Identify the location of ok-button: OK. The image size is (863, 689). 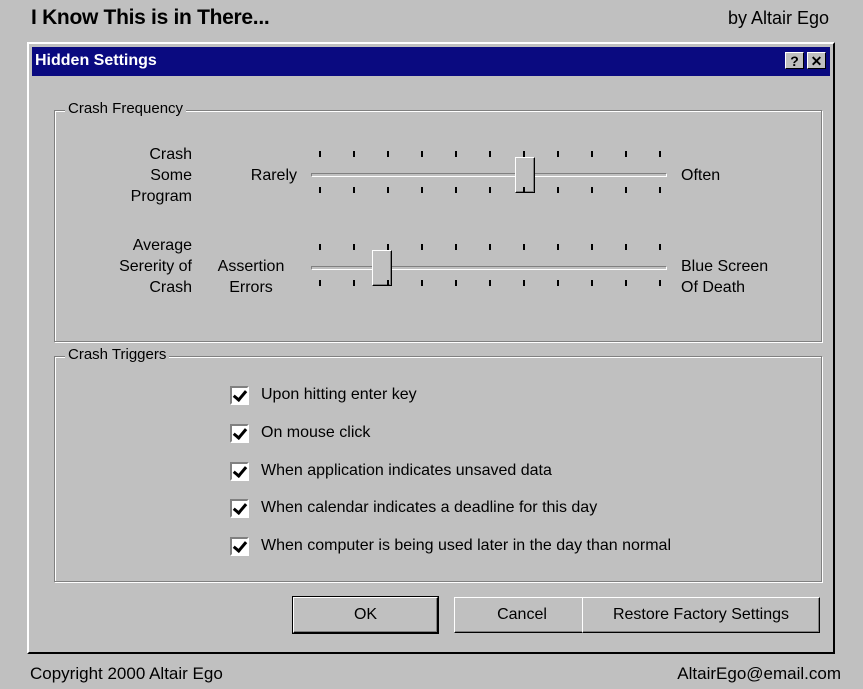
(365, 615).